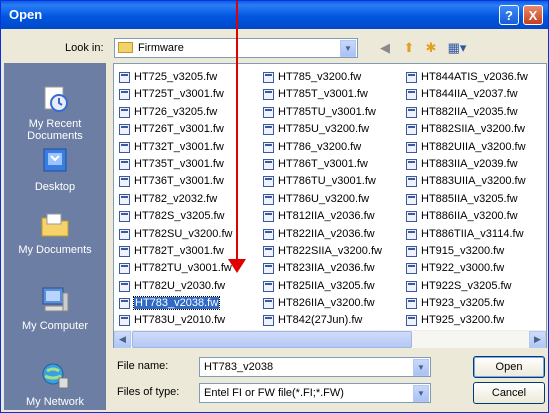 The height and width of the screenshot is (413, 549). Describe the element at coordinates (324, 129) in the screenshot. I see `file-item-label: HT785U_v3200.fw` at that location.